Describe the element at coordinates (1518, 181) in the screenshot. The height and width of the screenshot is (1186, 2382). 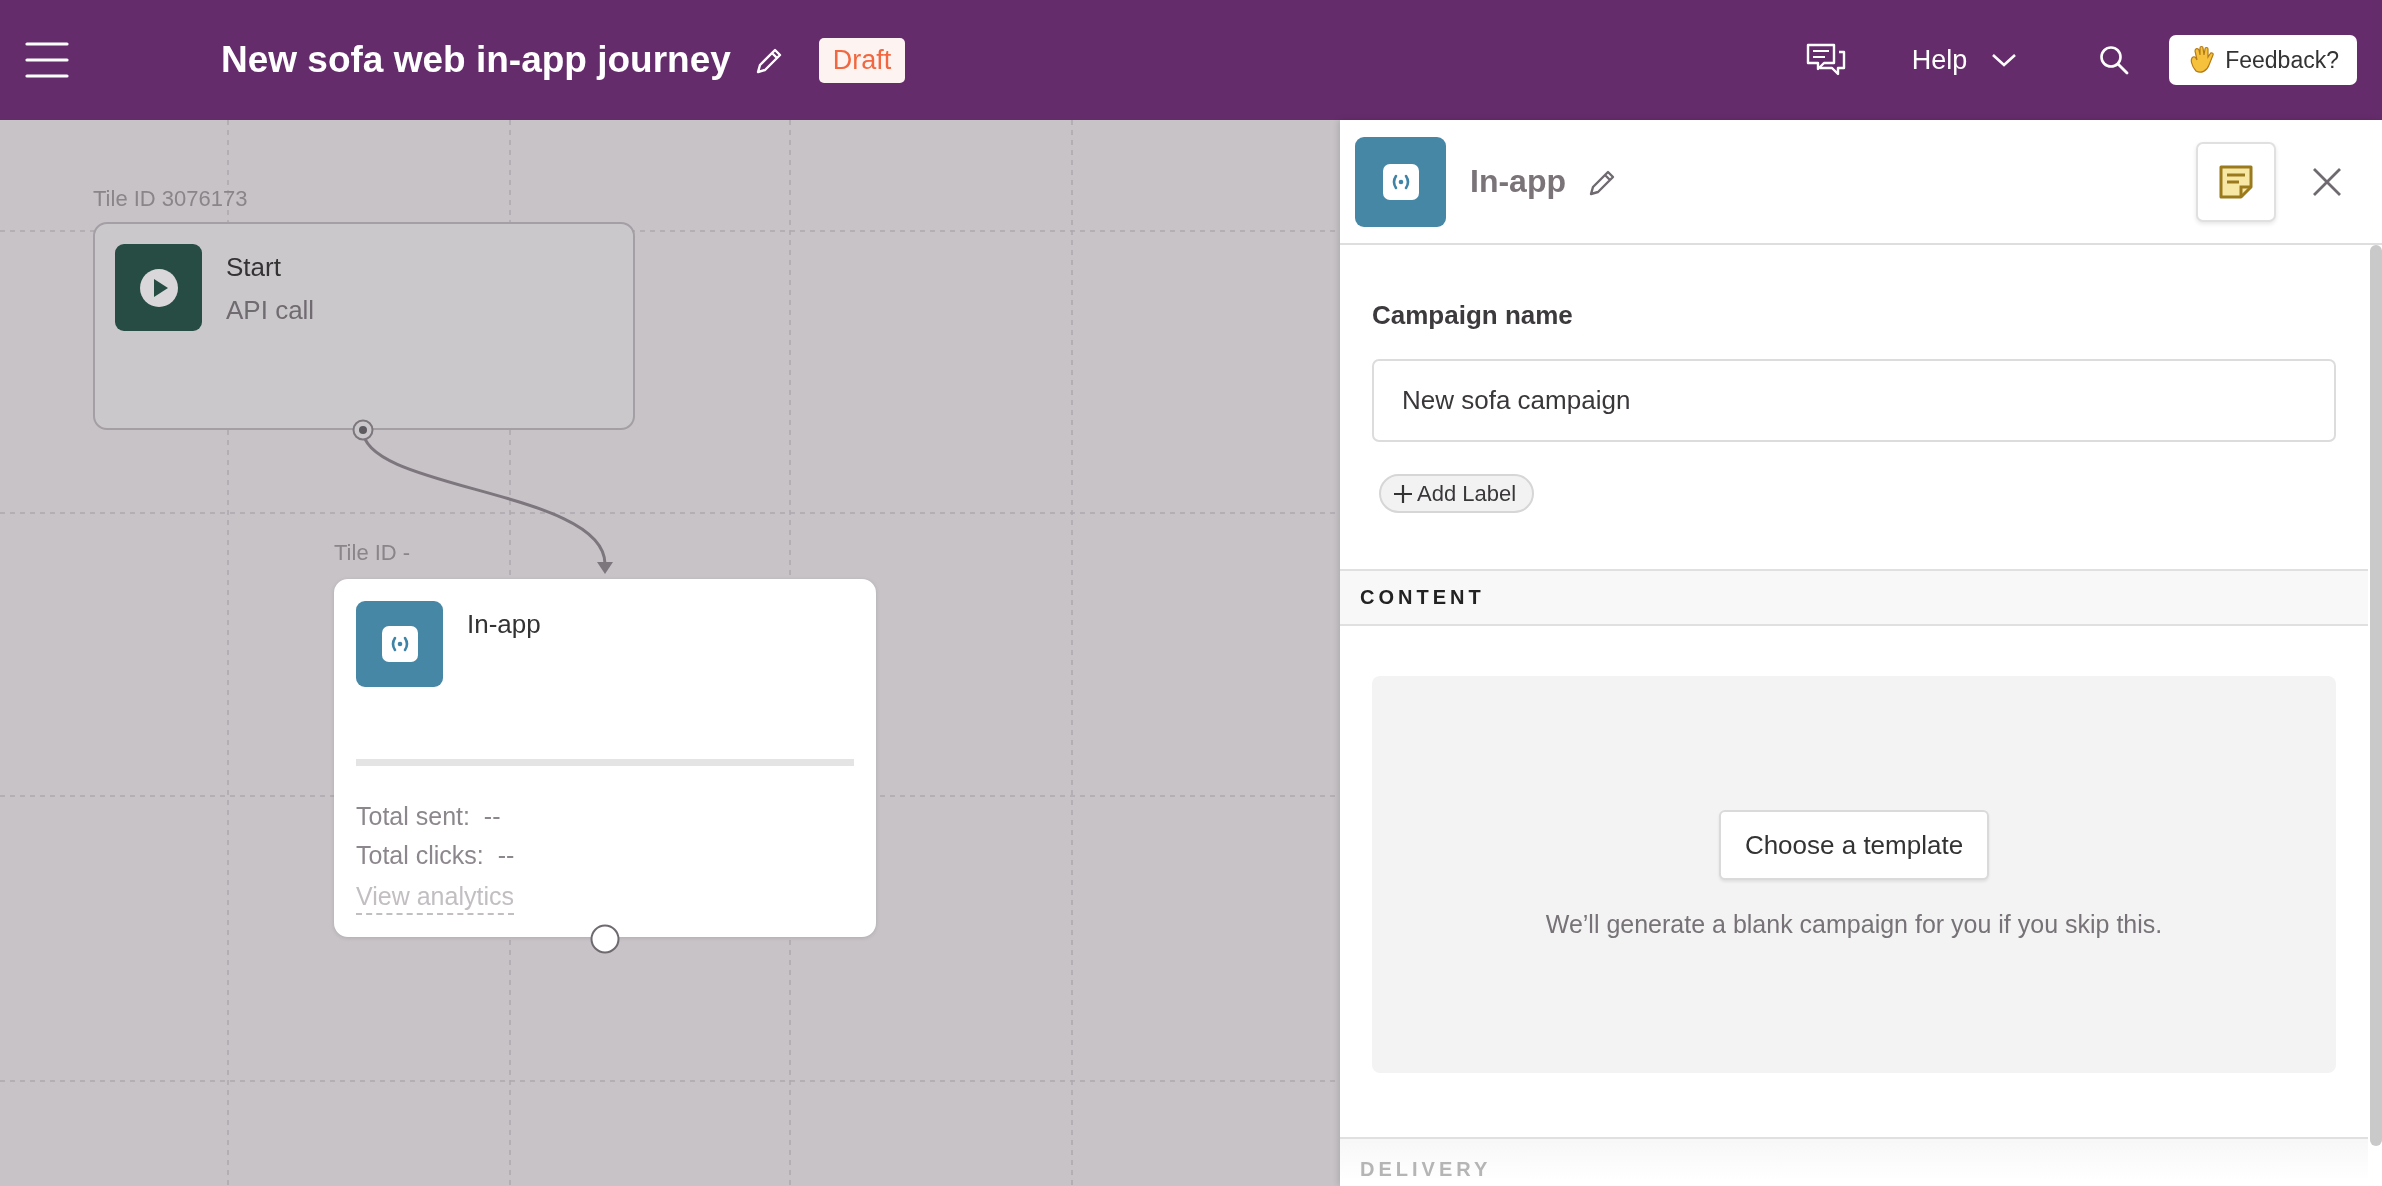
I see `panel-title: In-app` at that location.